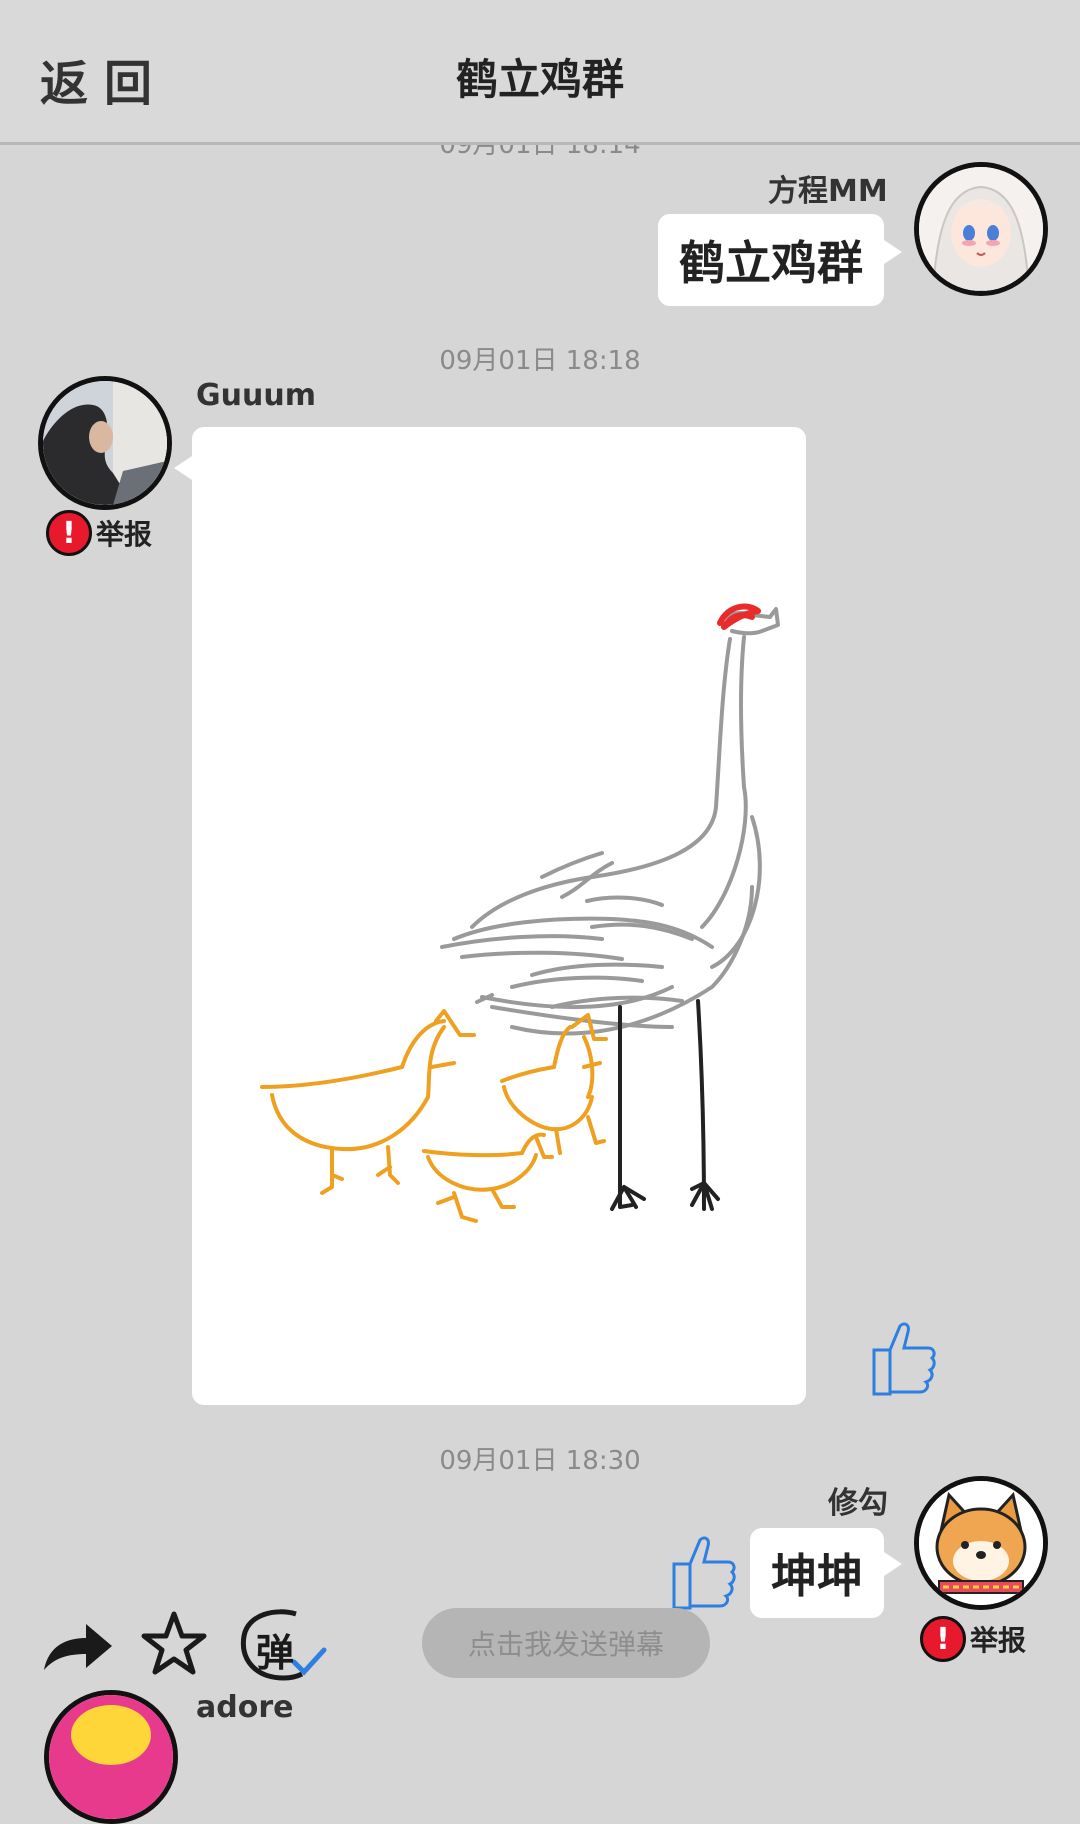 The image size is (1080, 1824). Describe the element at coordinates (540, 361) in the screenshot. I see `timestamp: 09月01日 18:18` at that location.